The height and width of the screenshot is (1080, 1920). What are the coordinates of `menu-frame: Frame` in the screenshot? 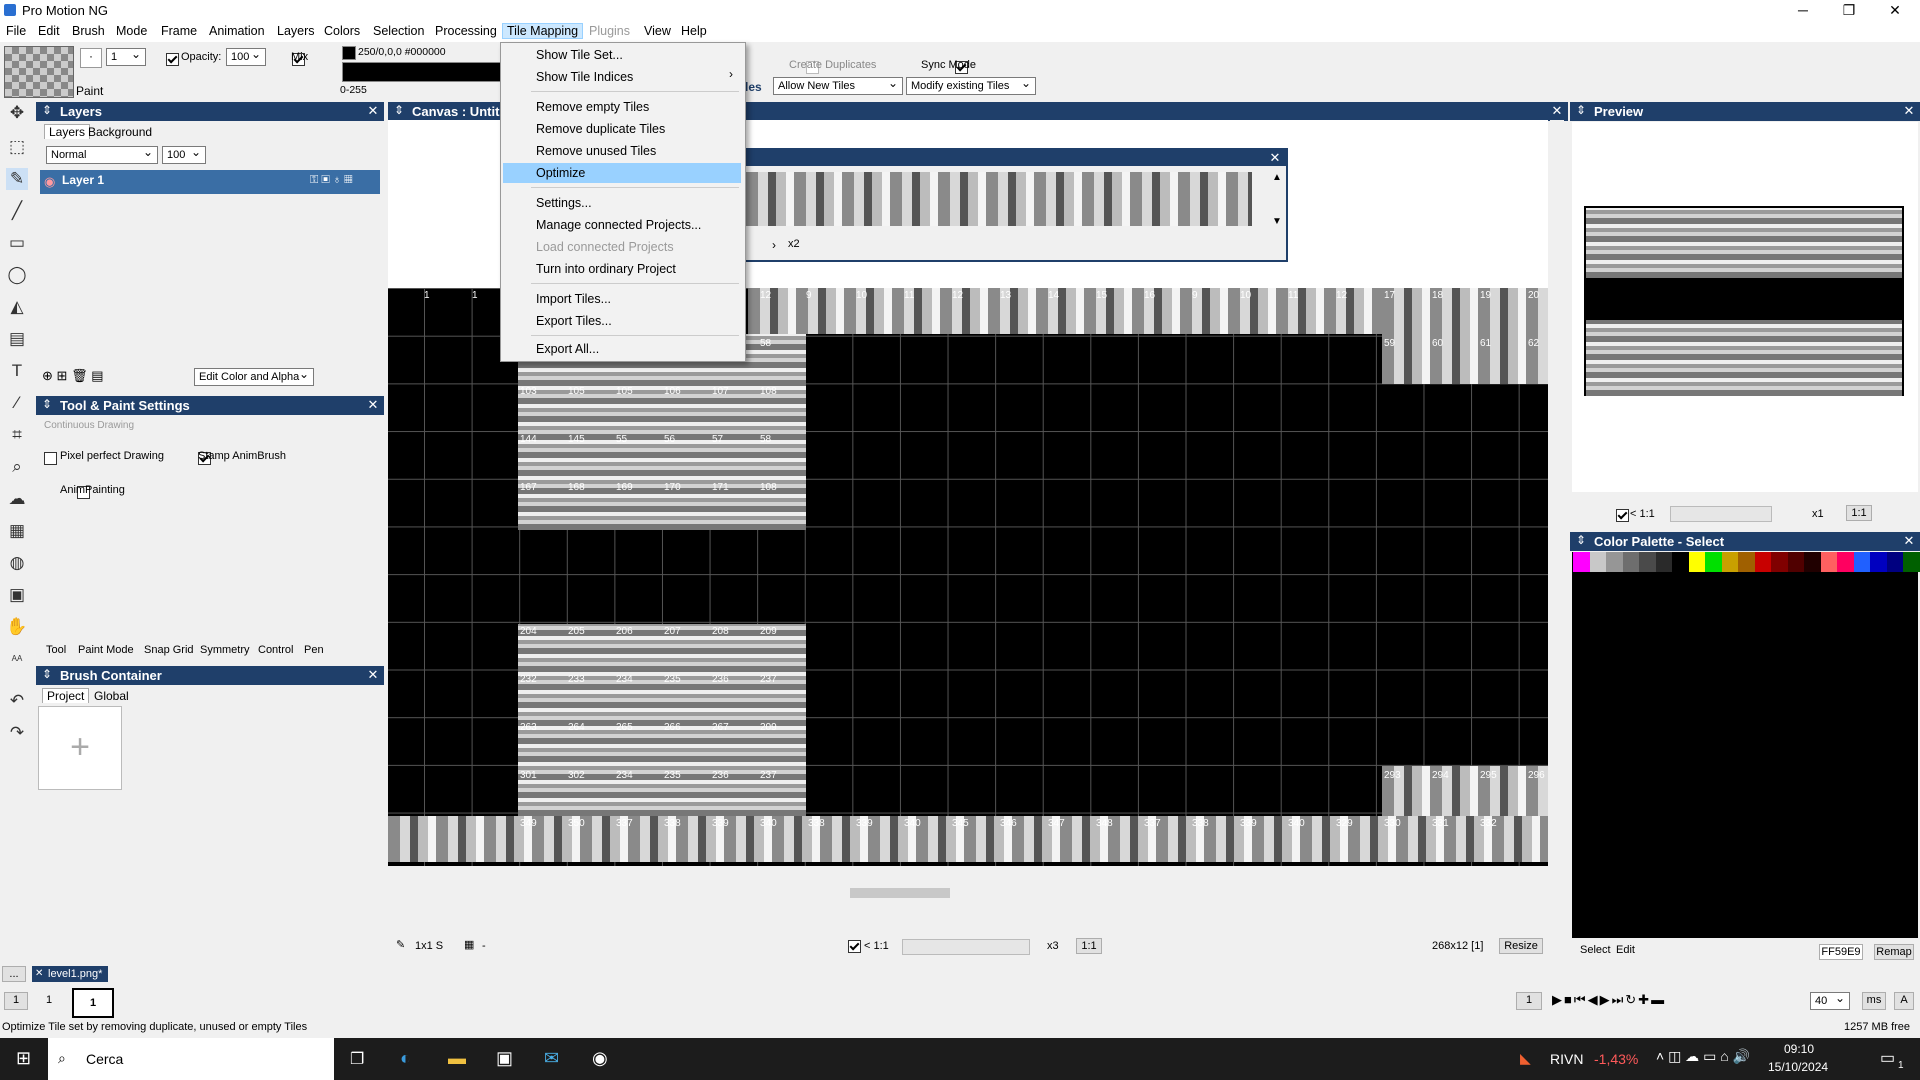 It's located at (179, 31).